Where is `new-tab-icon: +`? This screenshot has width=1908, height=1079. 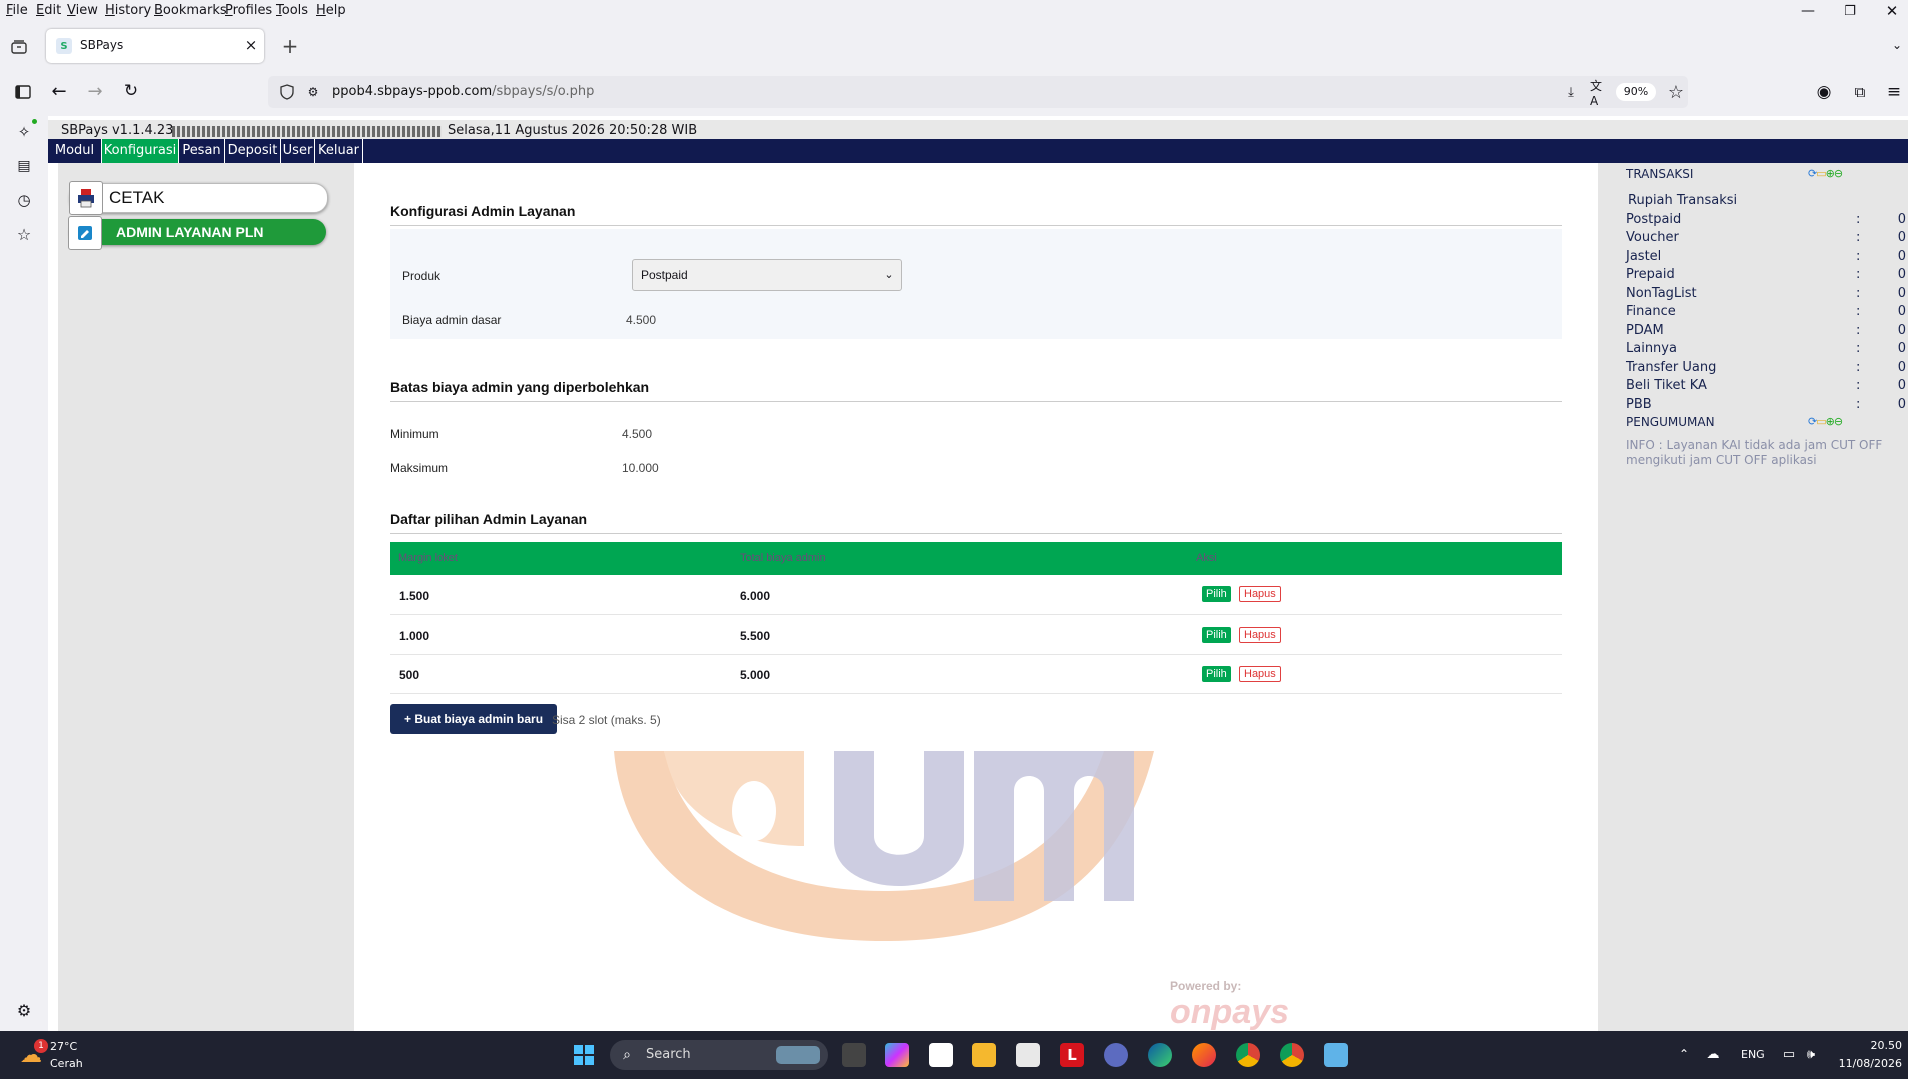
new-tab-icon: + is located at coordinates (290, 46).